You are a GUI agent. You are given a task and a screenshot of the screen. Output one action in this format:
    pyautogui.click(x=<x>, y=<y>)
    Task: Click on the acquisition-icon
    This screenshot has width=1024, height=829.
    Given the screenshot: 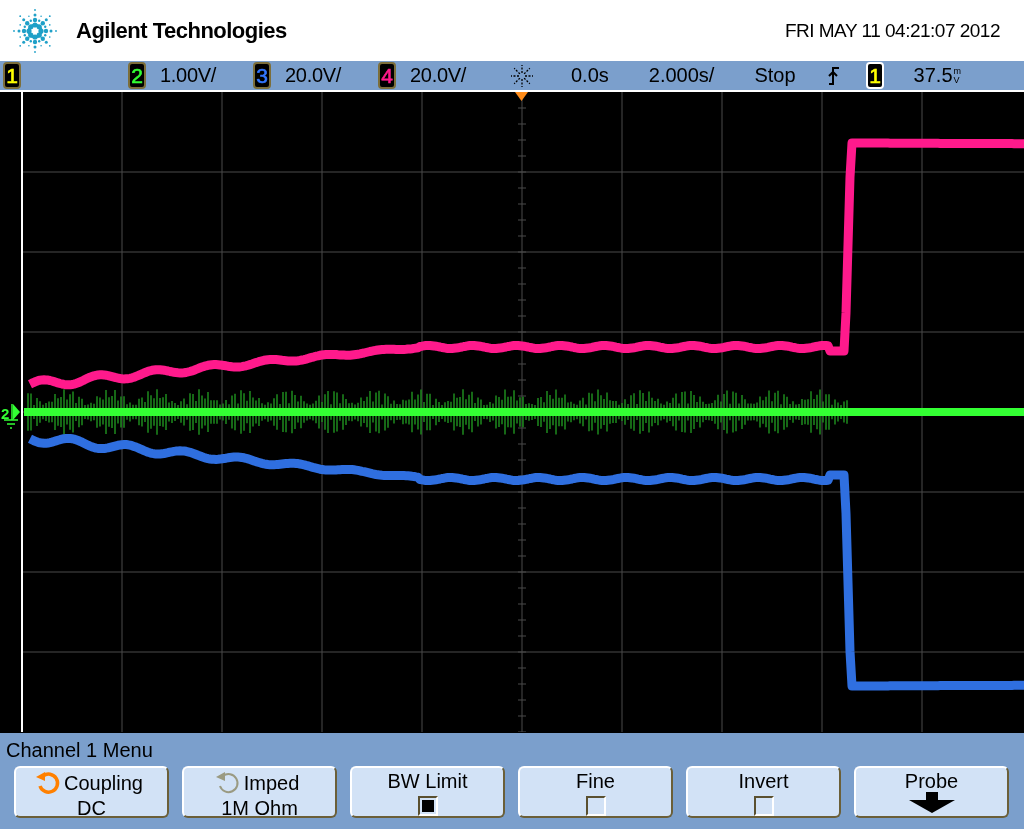 What is the action you would take?
    pyautogui.click(x=522, y=75)
    